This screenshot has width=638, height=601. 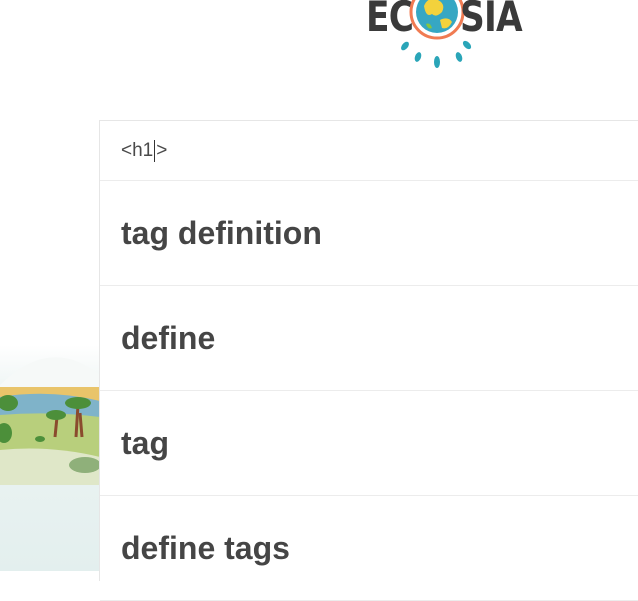 What do you see at coordinates (162, 150) in the screenshot?
I see `search-input-text-after-caret: >` at bounding box center [162, 150].